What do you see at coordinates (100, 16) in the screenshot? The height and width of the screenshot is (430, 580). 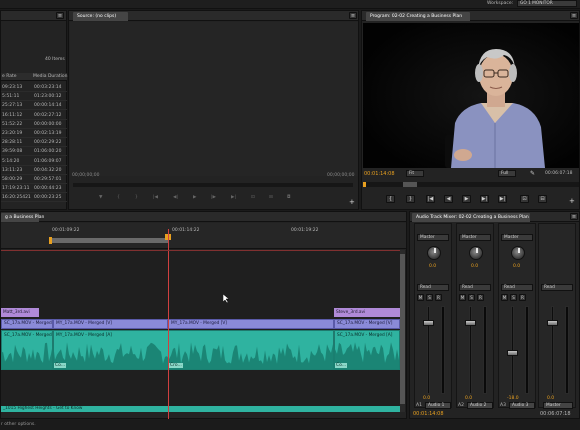 I see `tab-source: Source: (no clips)` at bounding box center [100, 16].